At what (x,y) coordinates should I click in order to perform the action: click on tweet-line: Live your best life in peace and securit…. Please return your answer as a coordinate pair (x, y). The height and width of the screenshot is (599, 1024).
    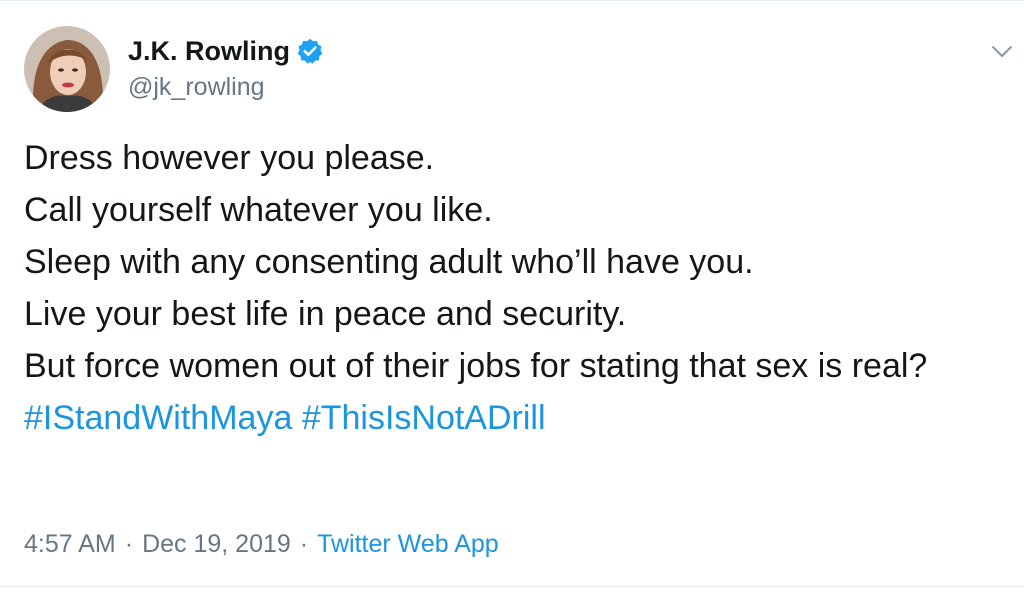
    Looking at the image, I should click on (325, 314).